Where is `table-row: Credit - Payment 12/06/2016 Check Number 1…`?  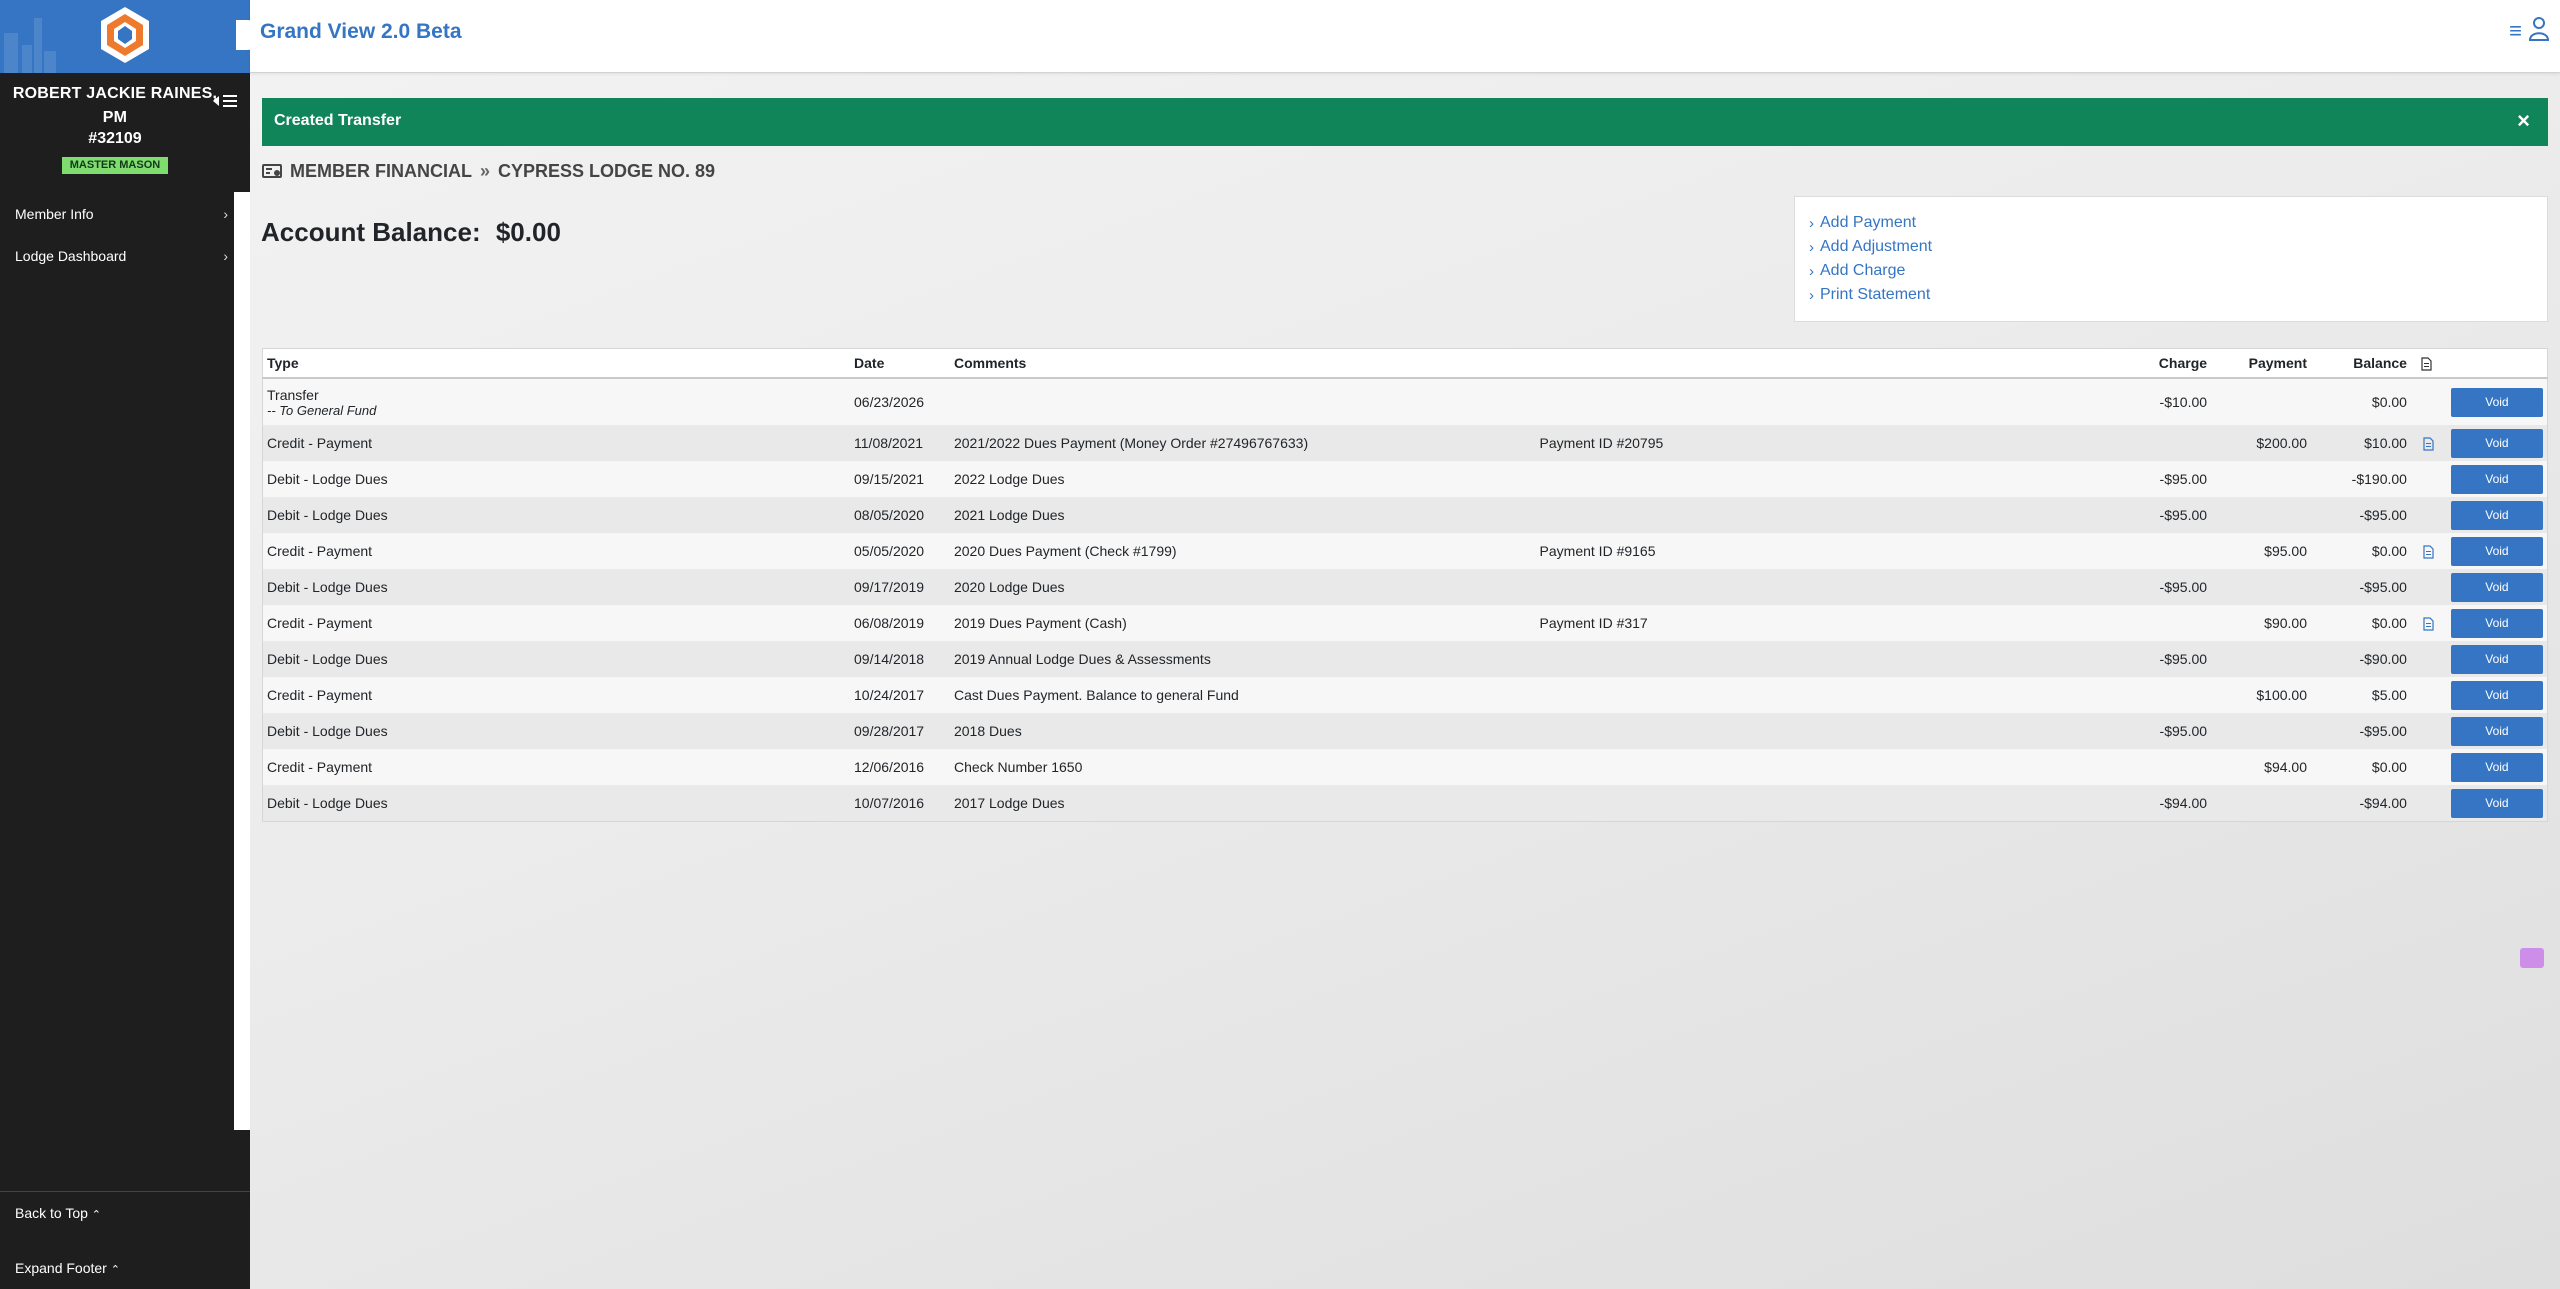 table-row: Credit - Payment 12/06/2016 Check Number 1… is located at coordinates (1405, 767).